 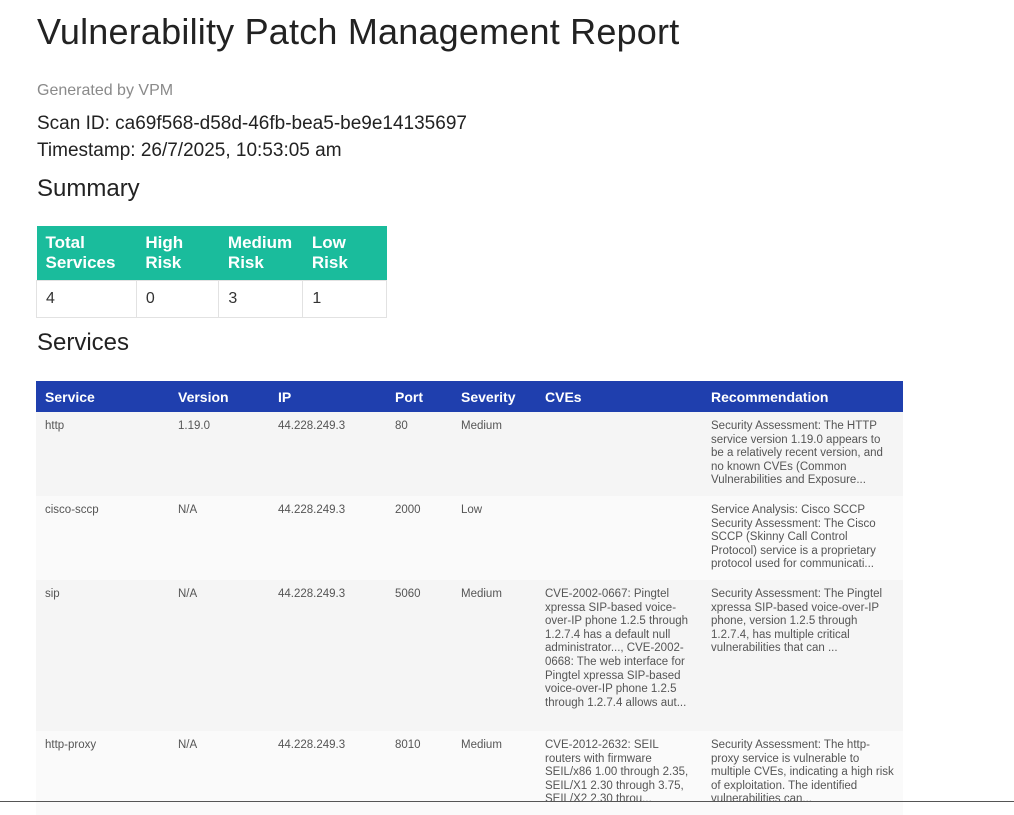 What do you see at coordinates (507, 801) in the screenshot?
I see `page-bottom-divider` at bounding box center [507, 801].